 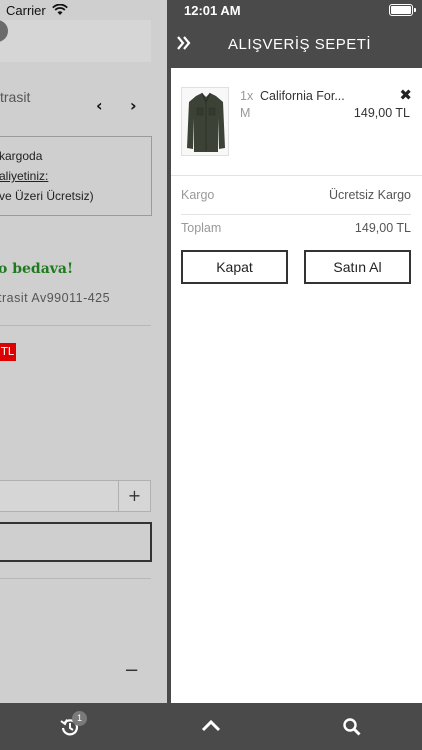 What do you see at coordinates (24, 176) in the screenshot?
I see `shipping-line-2: aliyetiniz:` at bounding box center [24, 176].